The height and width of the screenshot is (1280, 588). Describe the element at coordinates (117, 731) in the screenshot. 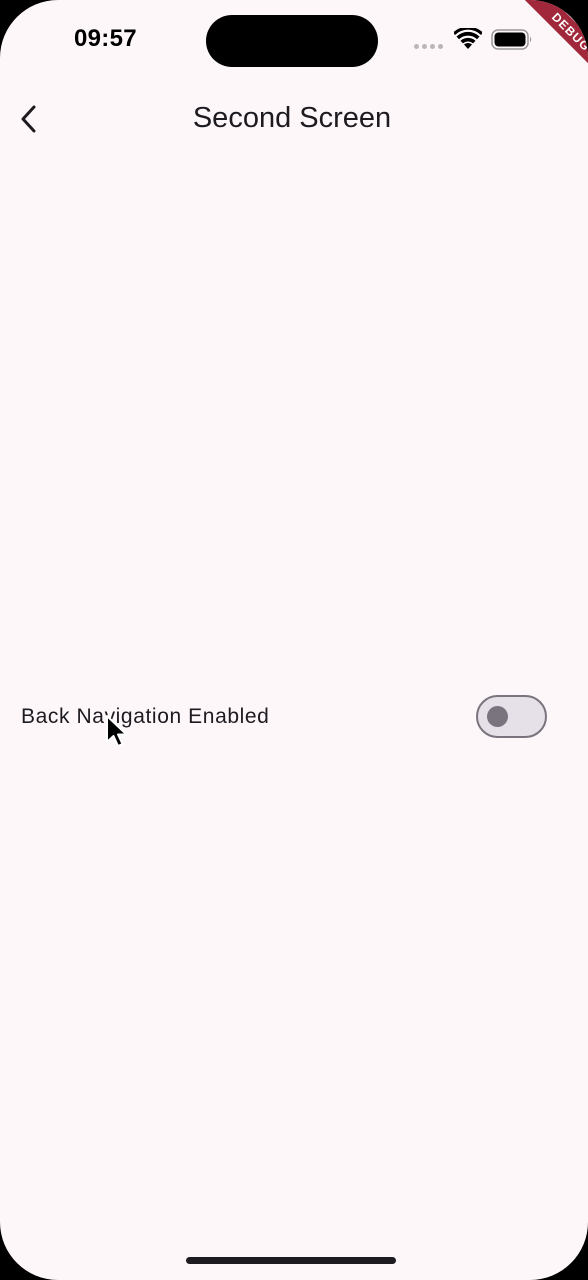

I see `mouse-cursor-icon` at that location.